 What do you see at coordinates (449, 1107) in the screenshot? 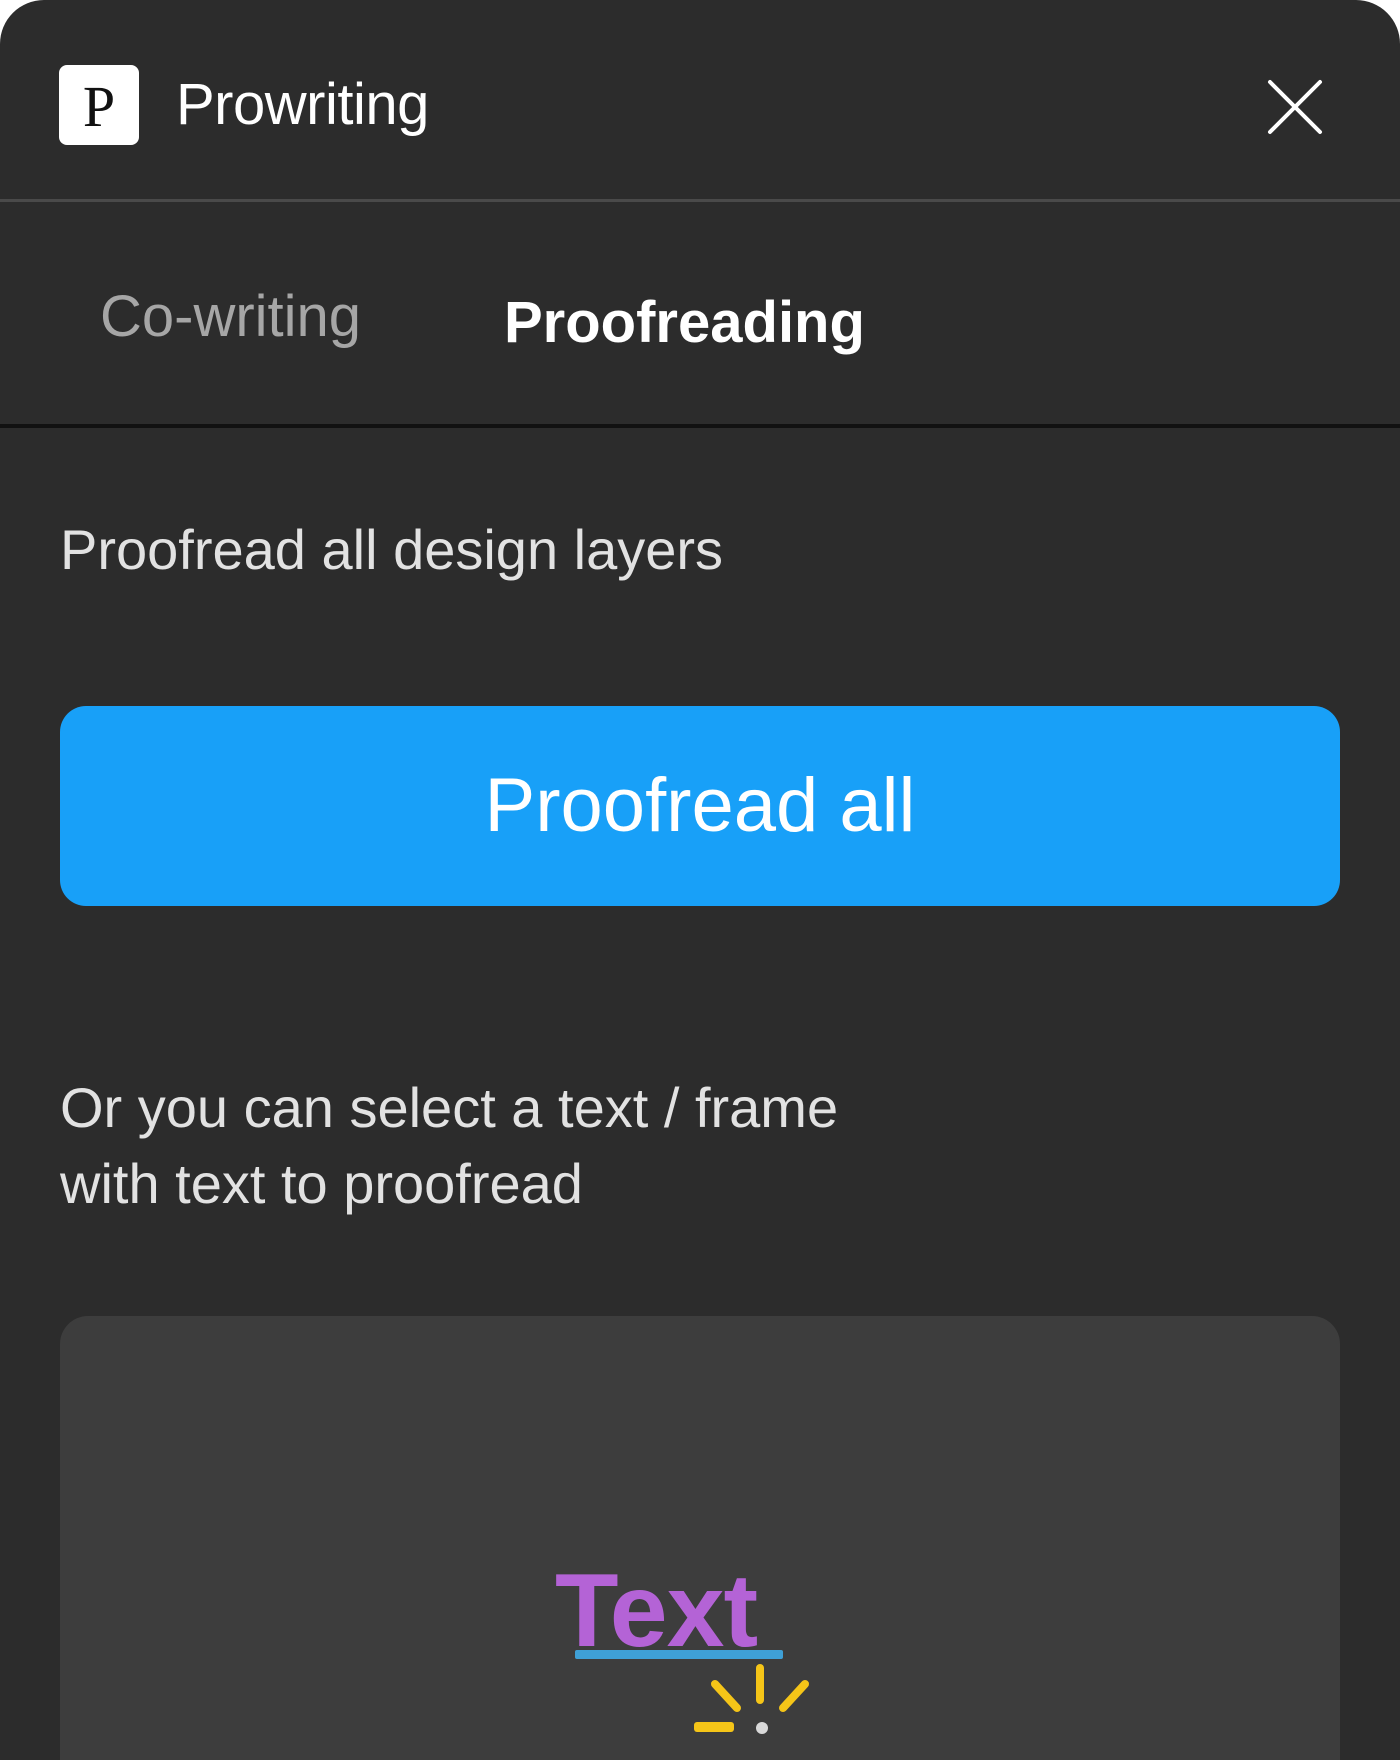
I see `hint-line-1: Or you can select a text / frame` at bounding box center [449, 1107].